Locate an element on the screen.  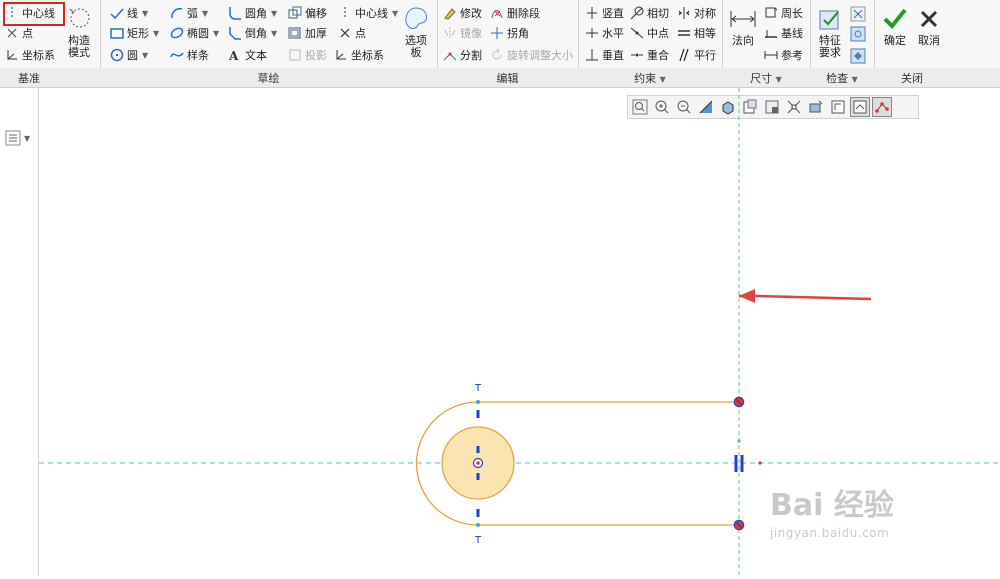
inspect-group-text: 检查 is located at coordinates (837, 78).